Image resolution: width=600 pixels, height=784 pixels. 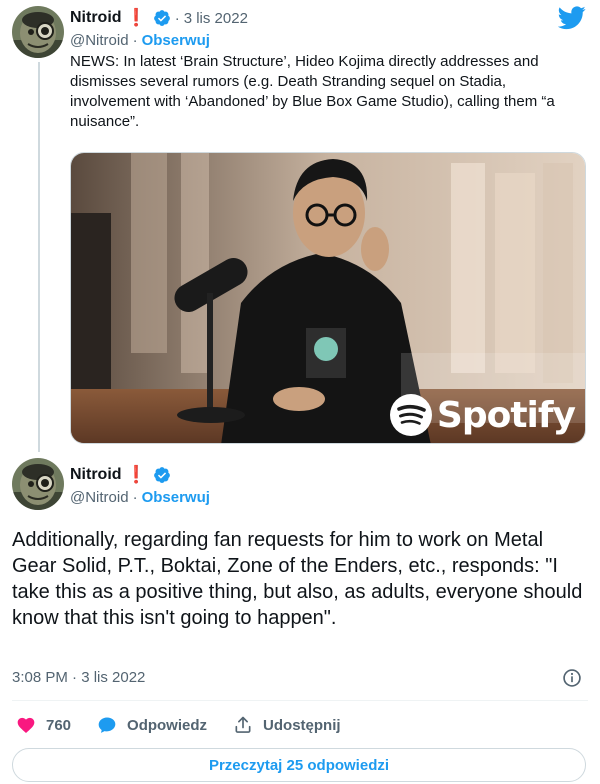 What do you see at coordinates (140, 485) in the screenshot?
I see `tweet2-header: Nitroid ❗ @Nitroid · Obserwuj` at bounding box center [140, 485].